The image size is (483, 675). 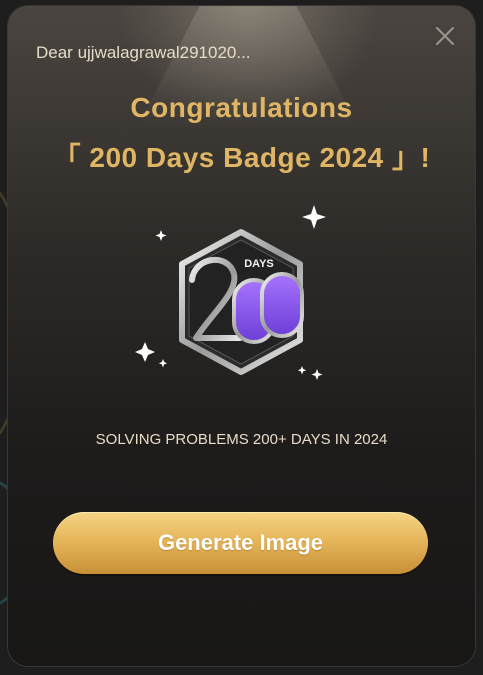 What do you see at coordinates (241, 107) in the screenshot?
I see `congratulations-title: Congratulations` at bounding box center [241, 107].